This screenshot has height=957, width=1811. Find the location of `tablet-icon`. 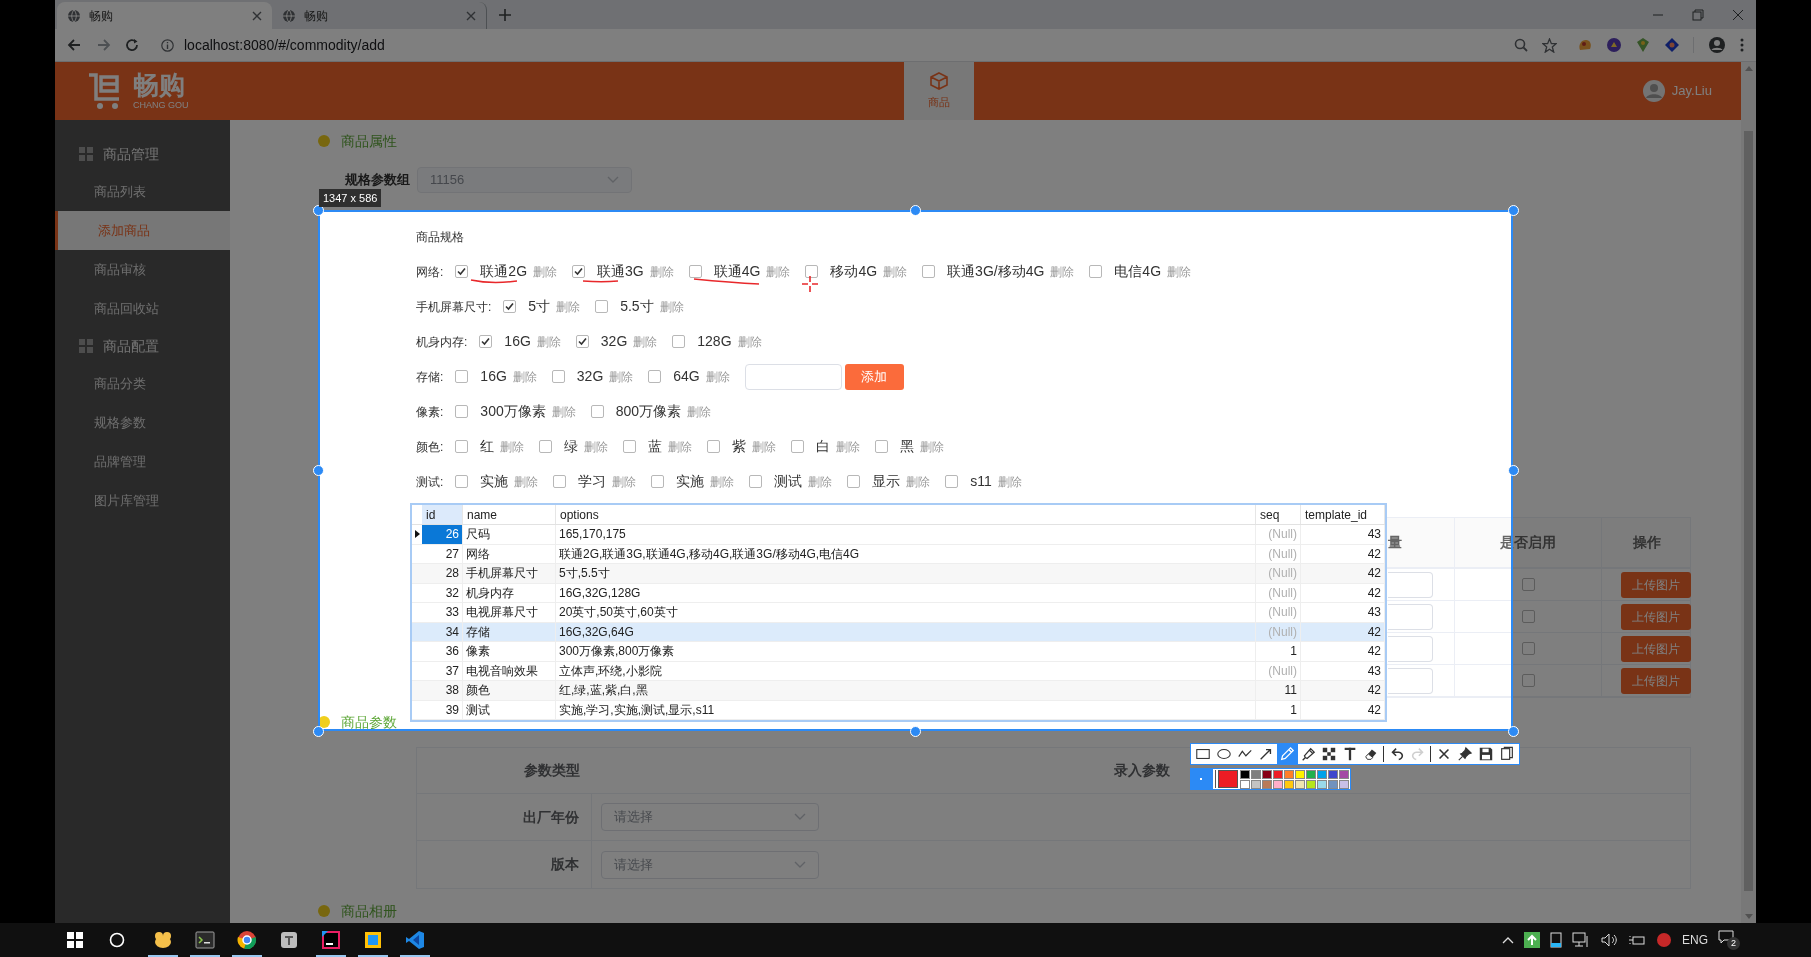

tablet-icon is located at coordinates (1556, 940).